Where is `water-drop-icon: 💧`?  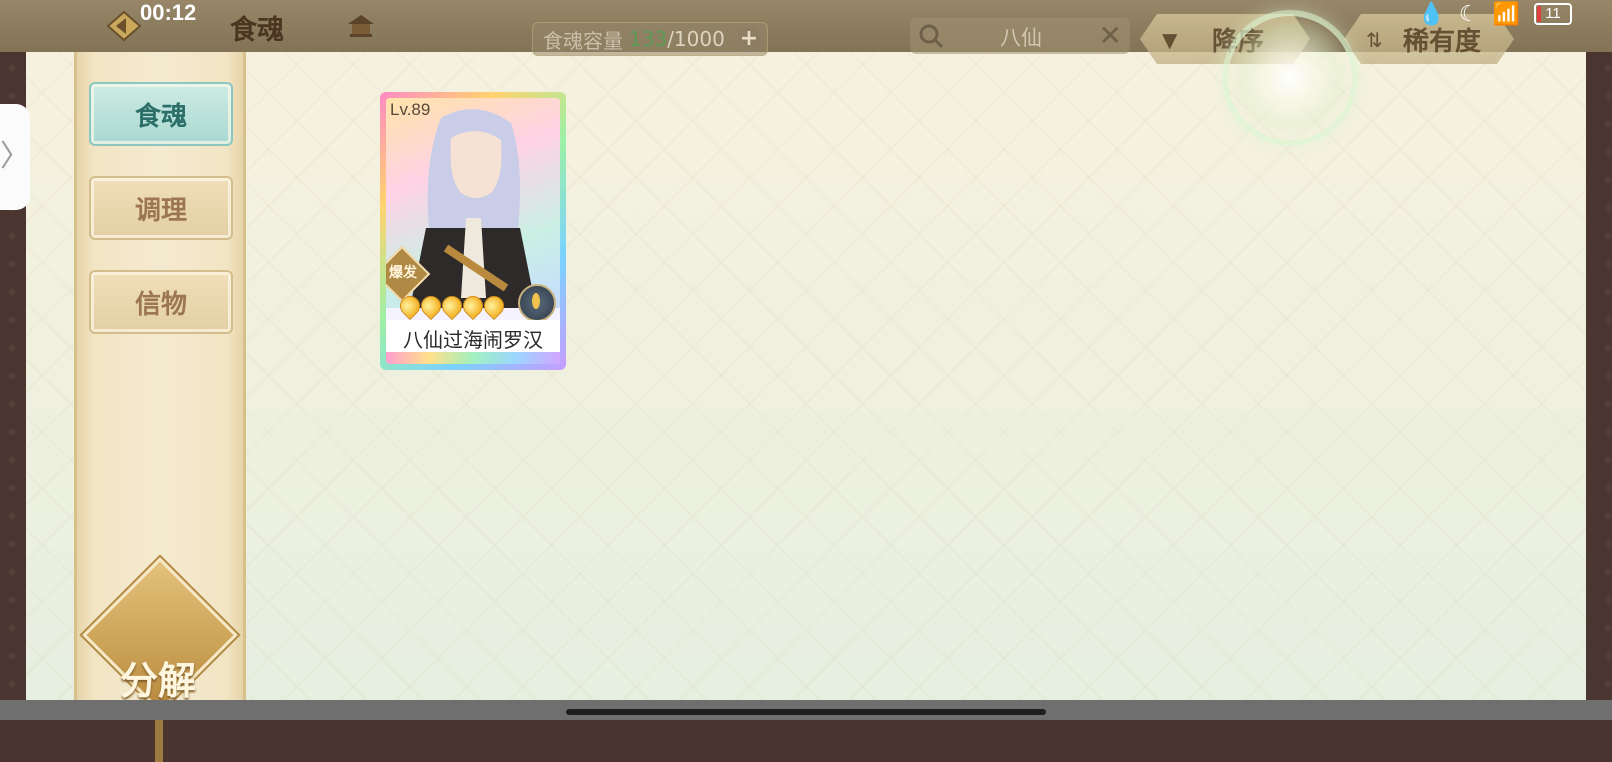
water-drop-icon: 💧 is located at coordinates (1431, 14).